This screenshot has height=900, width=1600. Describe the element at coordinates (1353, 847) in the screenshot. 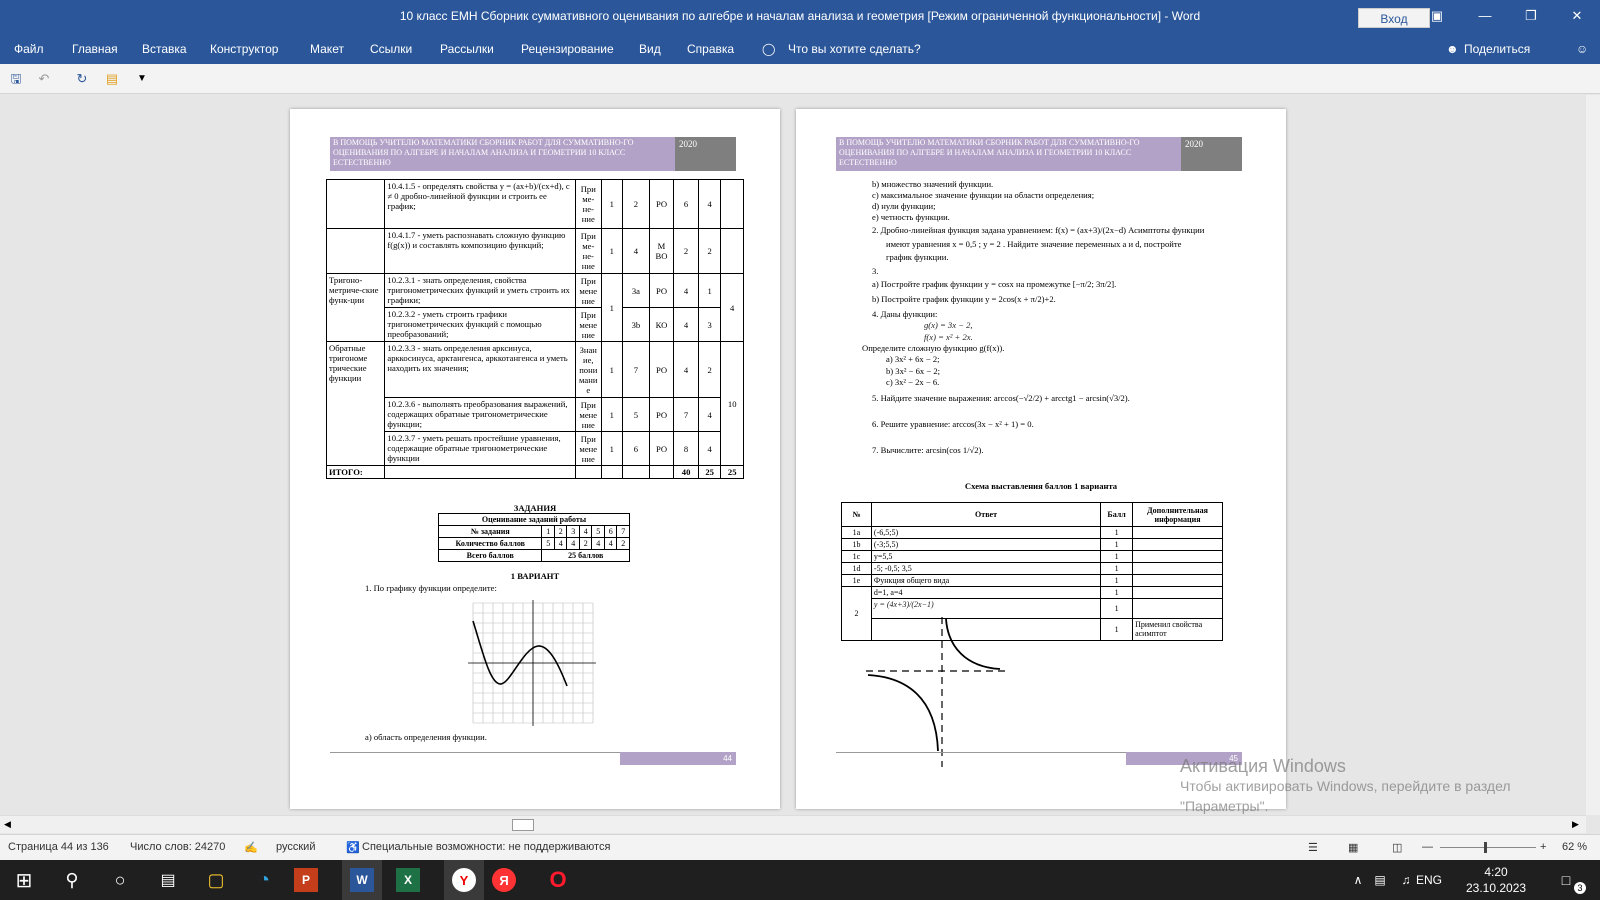

I see `print-layout-icon: ▦` at that location.